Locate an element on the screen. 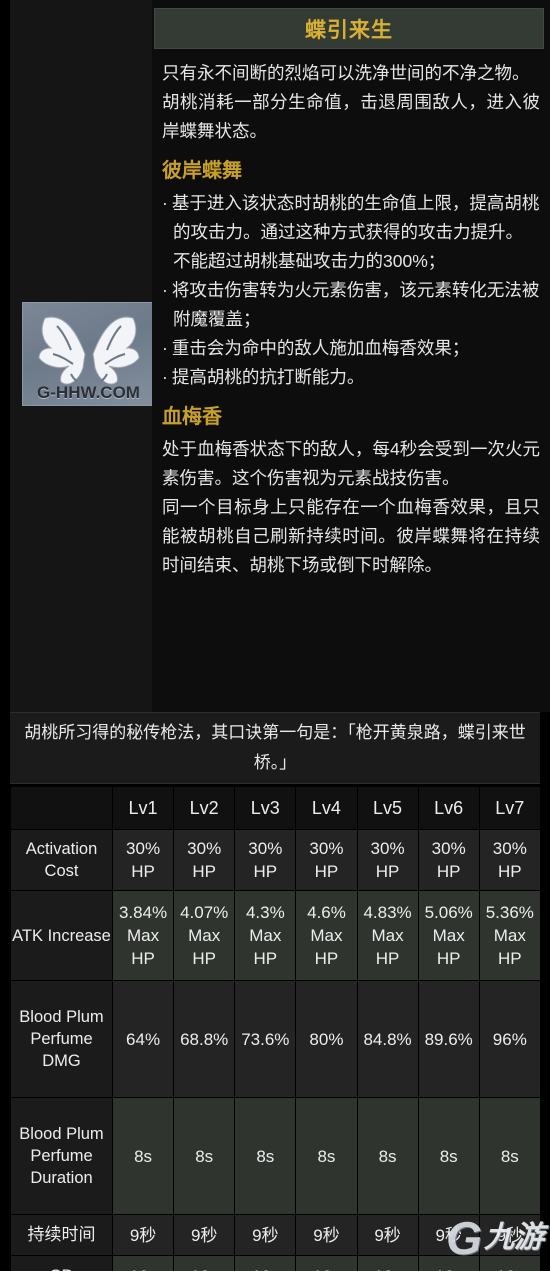  cell-value: 5.36% is located at coordinates (509, 912).